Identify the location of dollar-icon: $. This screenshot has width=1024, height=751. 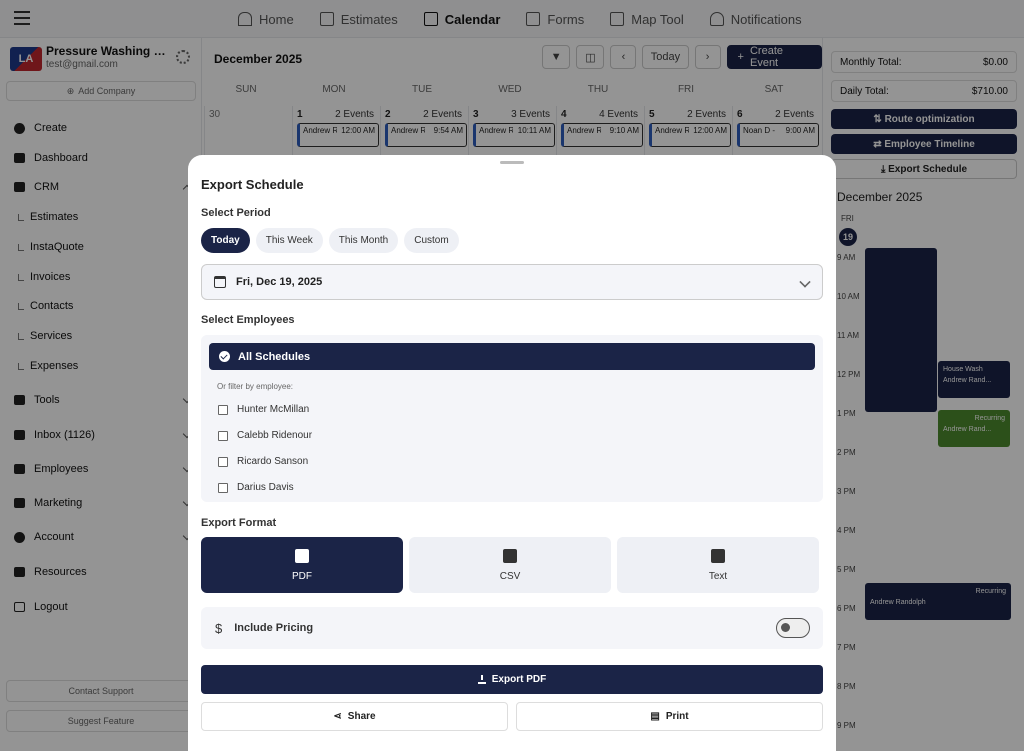
(219, 628).